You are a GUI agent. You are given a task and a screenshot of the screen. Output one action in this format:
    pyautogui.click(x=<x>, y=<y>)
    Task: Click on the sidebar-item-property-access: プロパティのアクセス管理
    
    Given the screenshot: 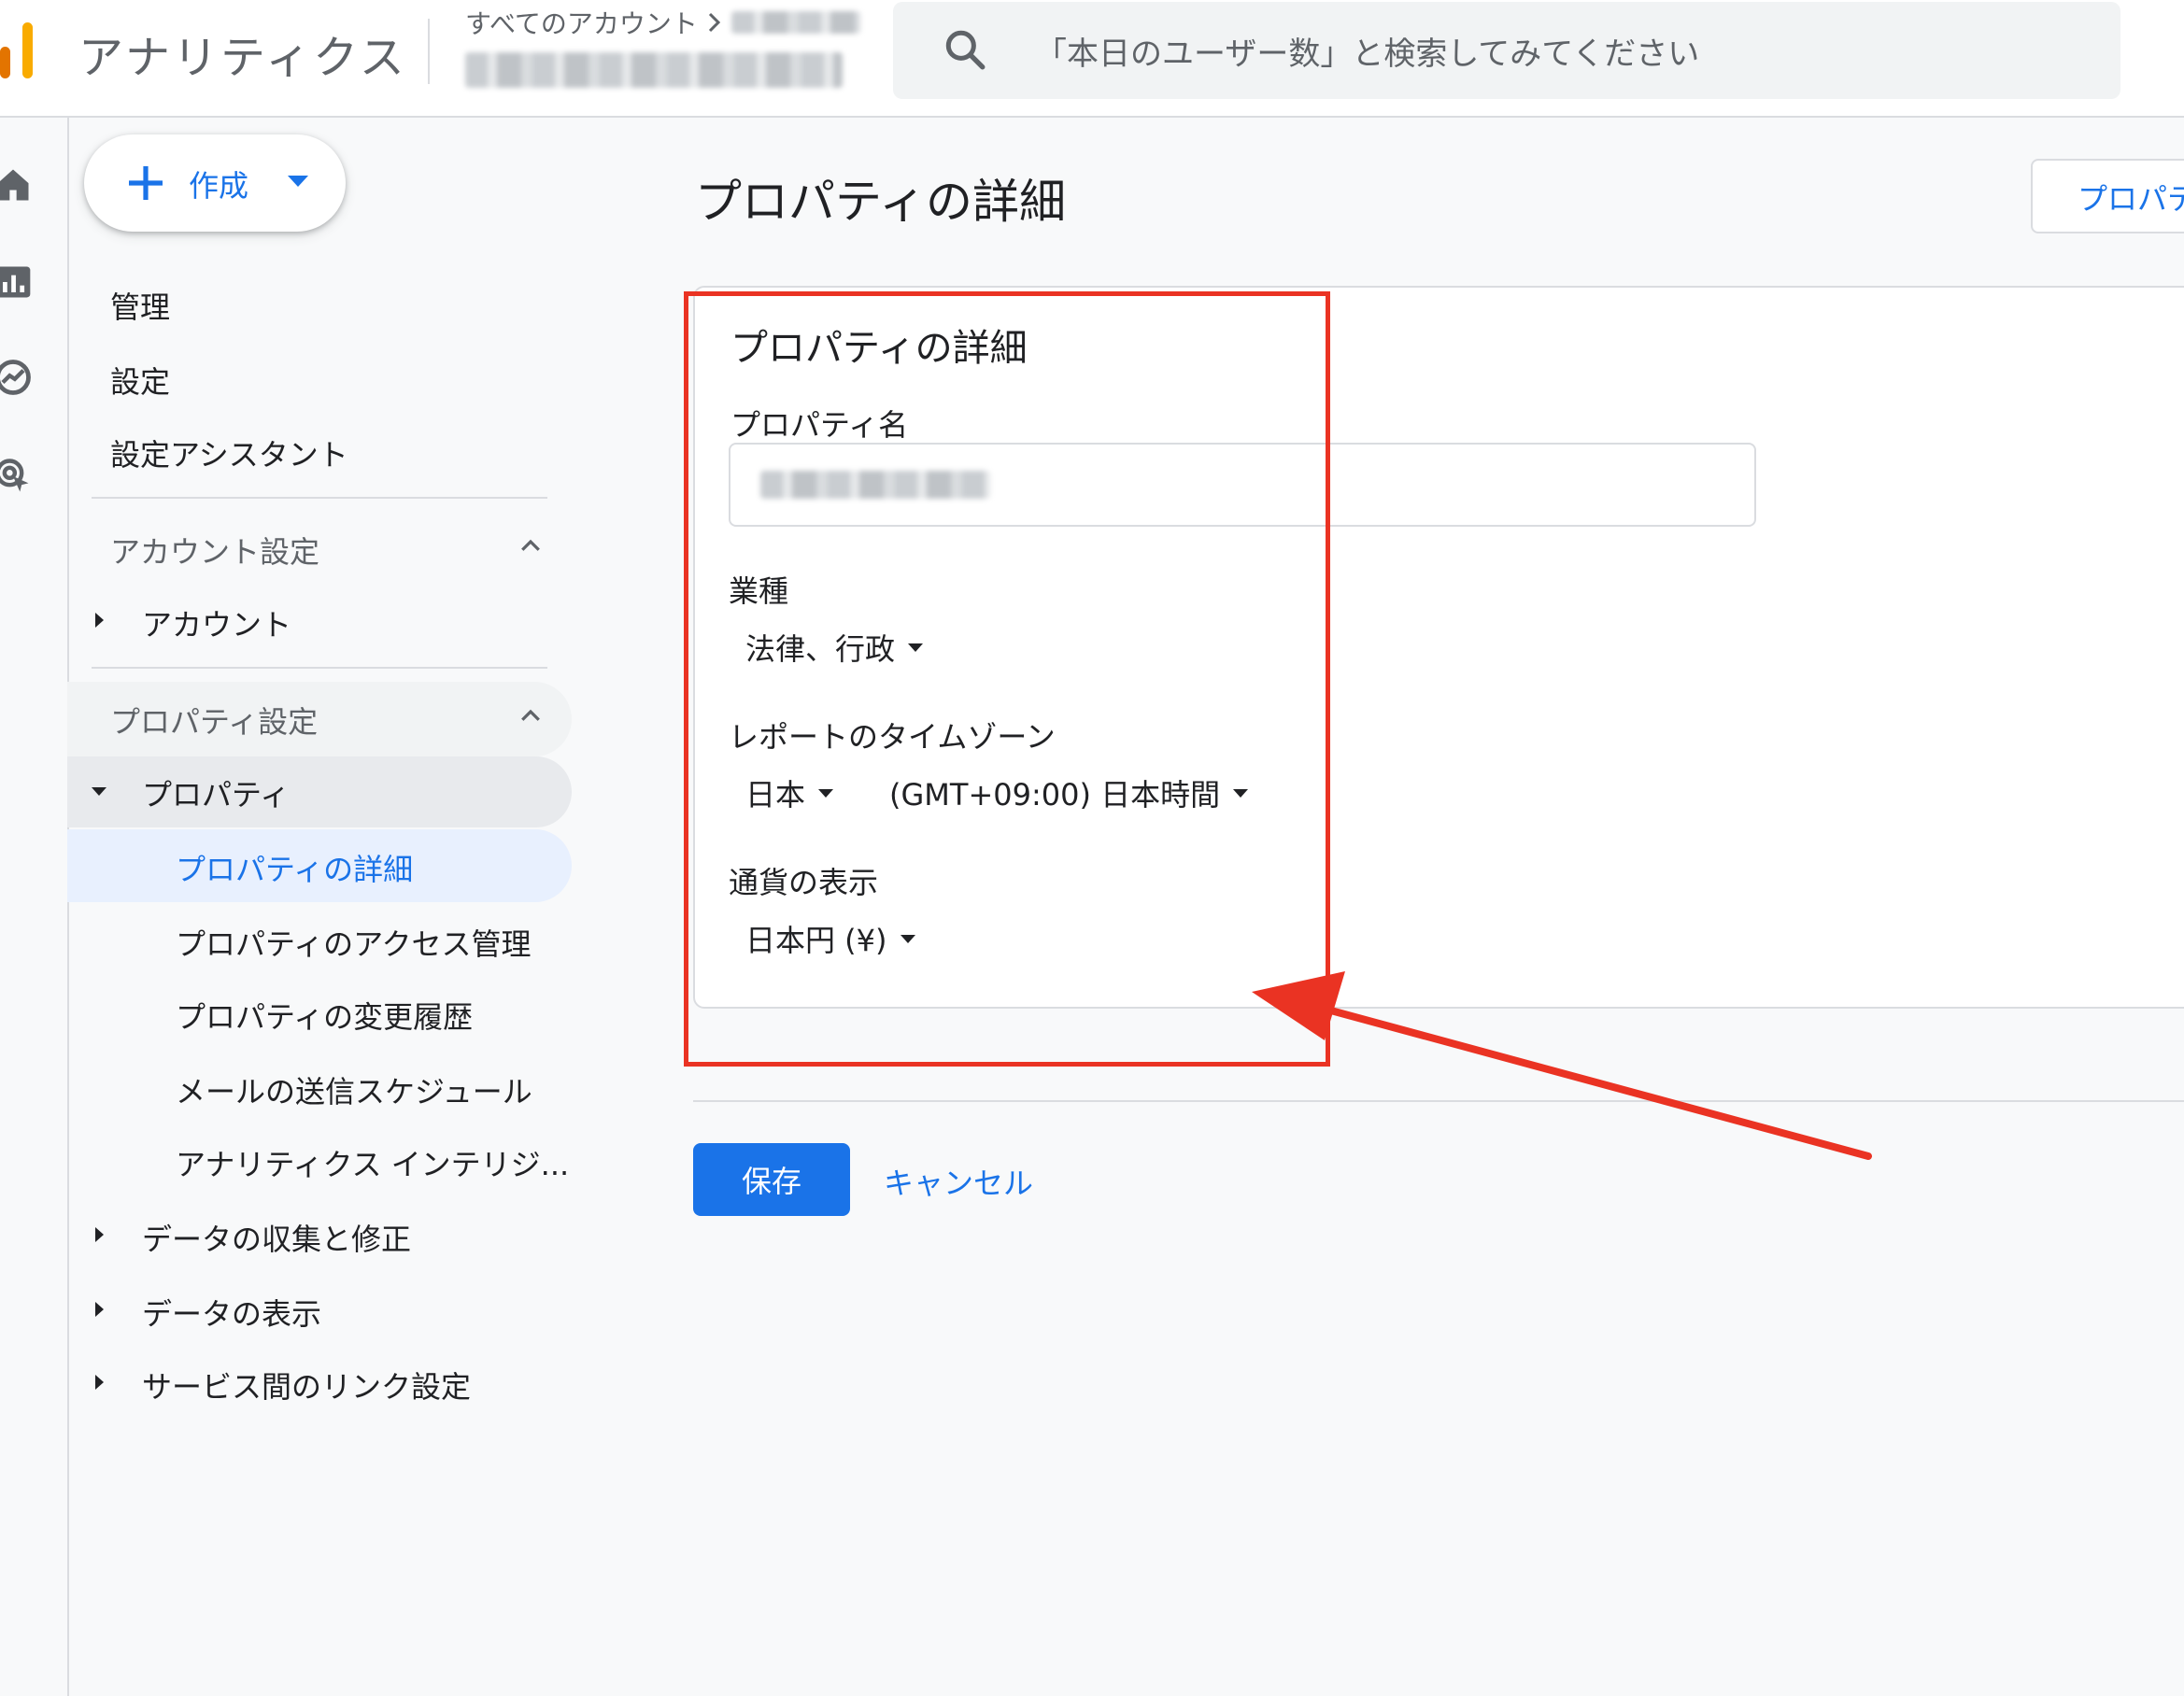 What is the action you would take?
    pyautogui.click(x=353, y=942)
    